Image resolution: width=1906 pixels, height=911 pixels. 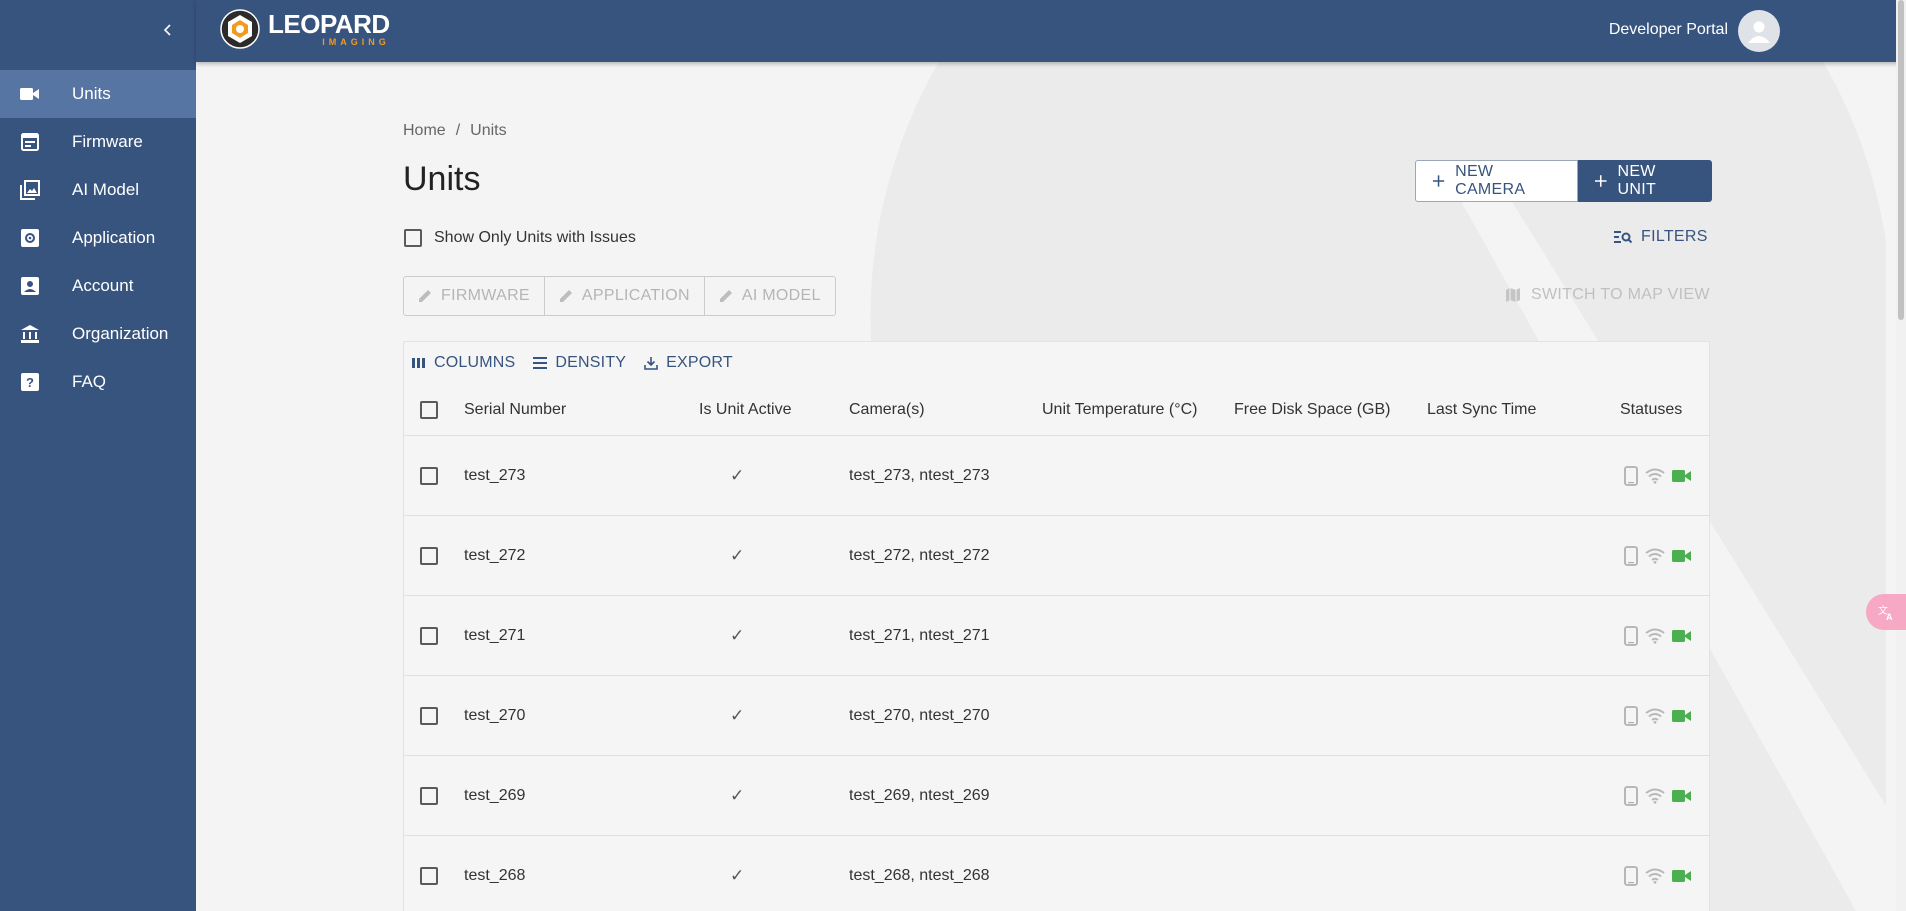 What do you see at coordinates (1056, 796) in the screenshot?
I see `table-row: test_269 ✓ test_269, ntest_269` at bounding box center [1056, 796].